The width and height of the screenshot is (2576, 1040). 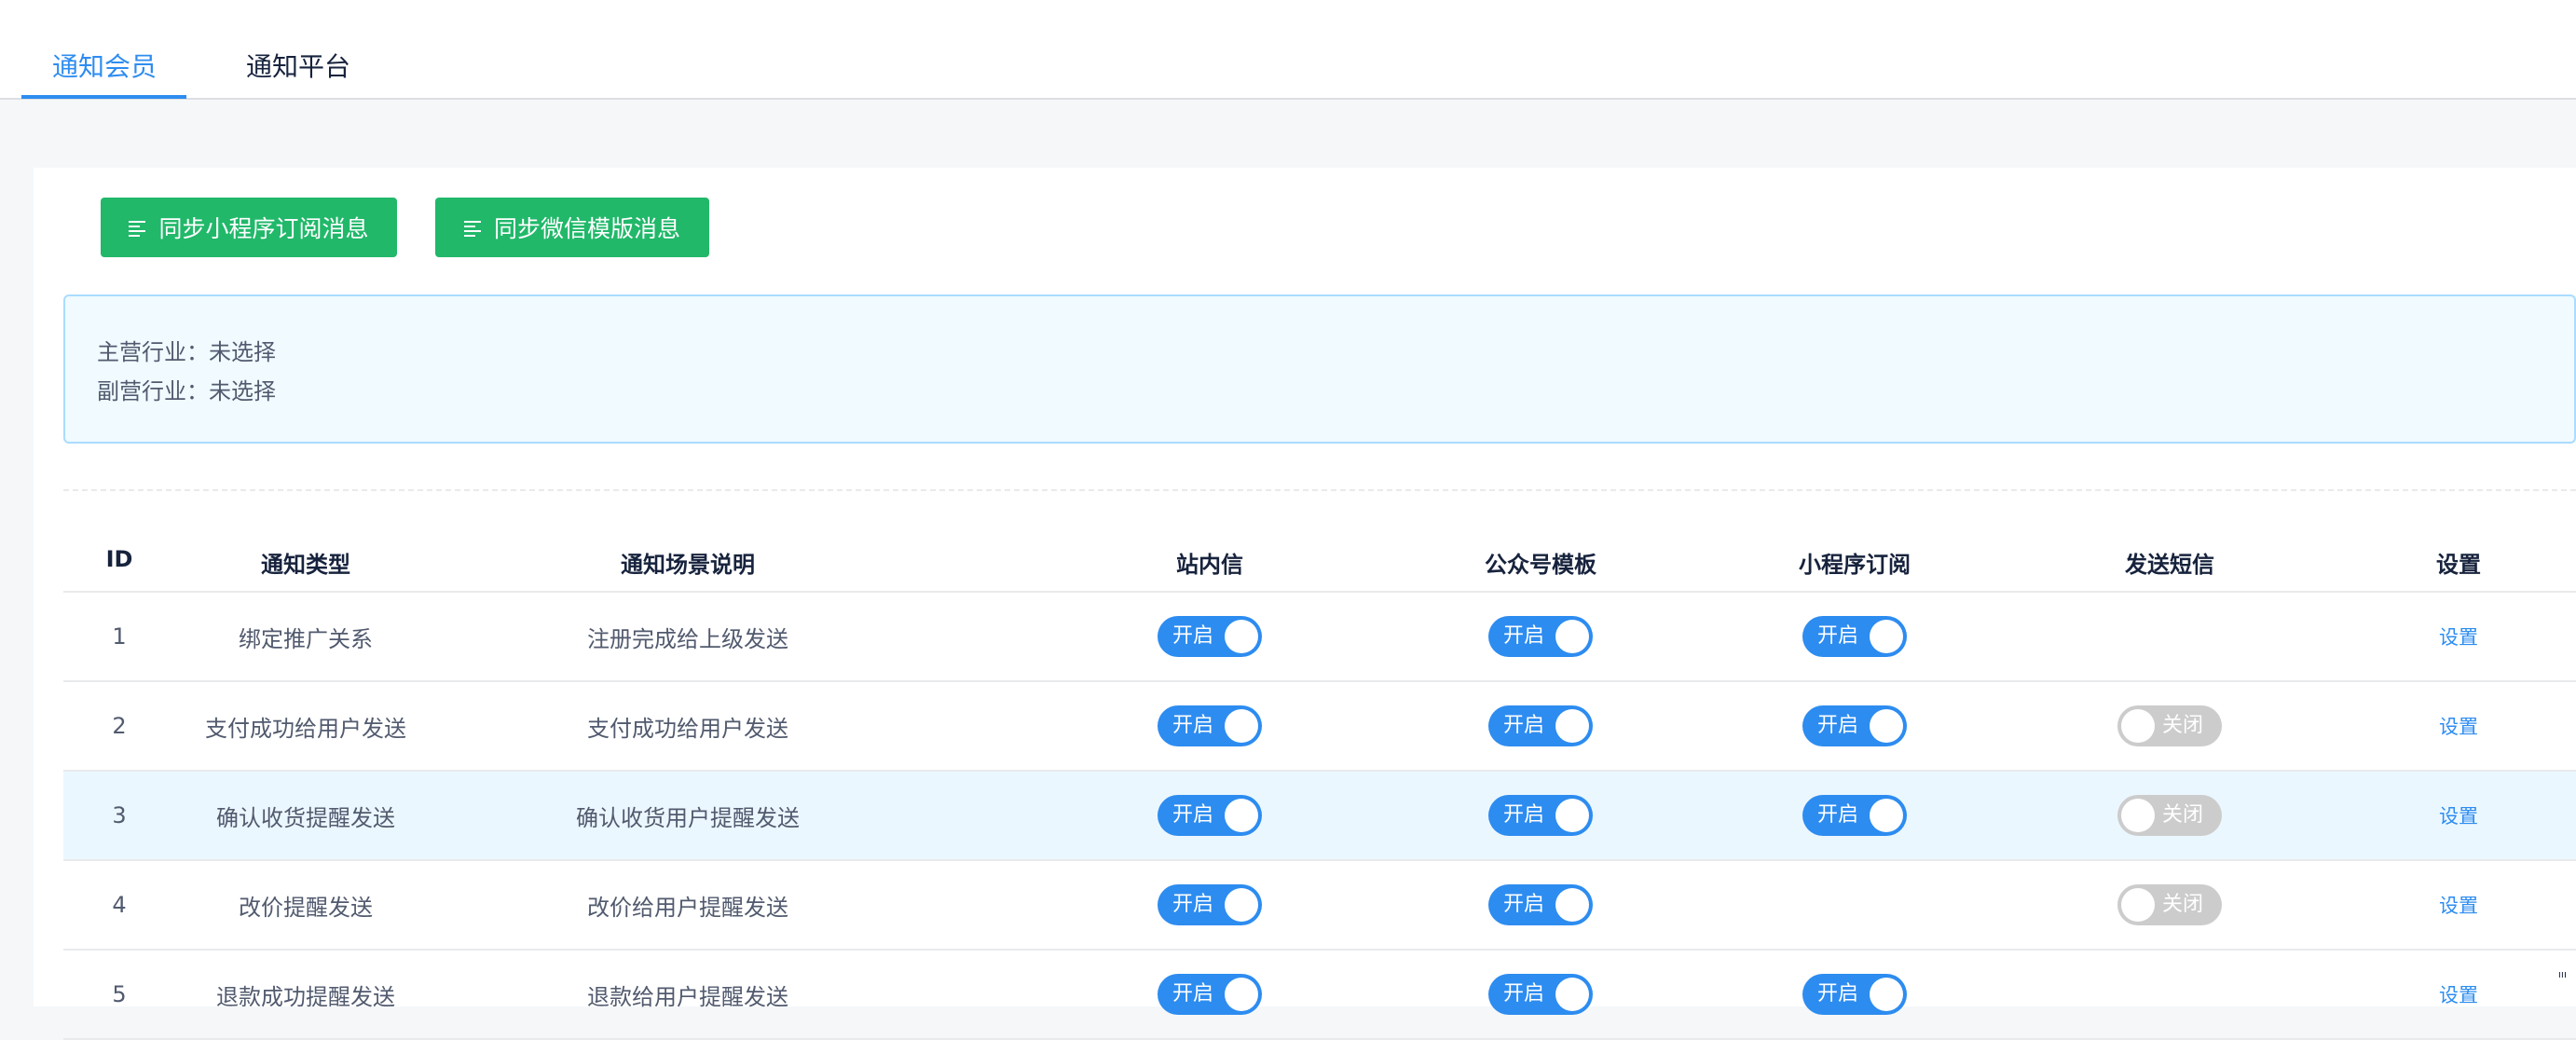 I want to click on sync-miniprogram-label: 同步小程序订阅消息, so click(x=263, y=227).